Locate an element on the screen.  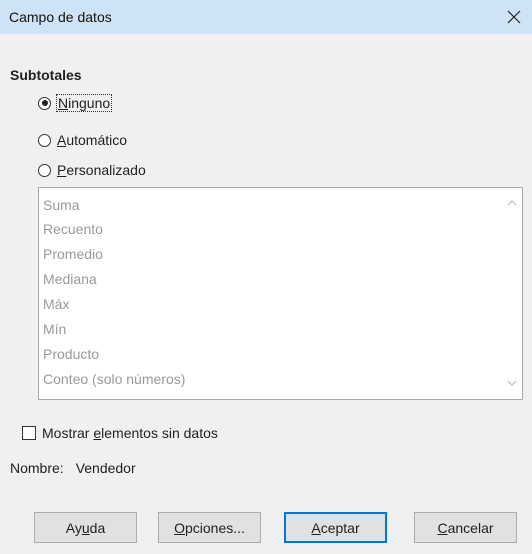
scroll-down-icon is located at coordinates (512, 383).